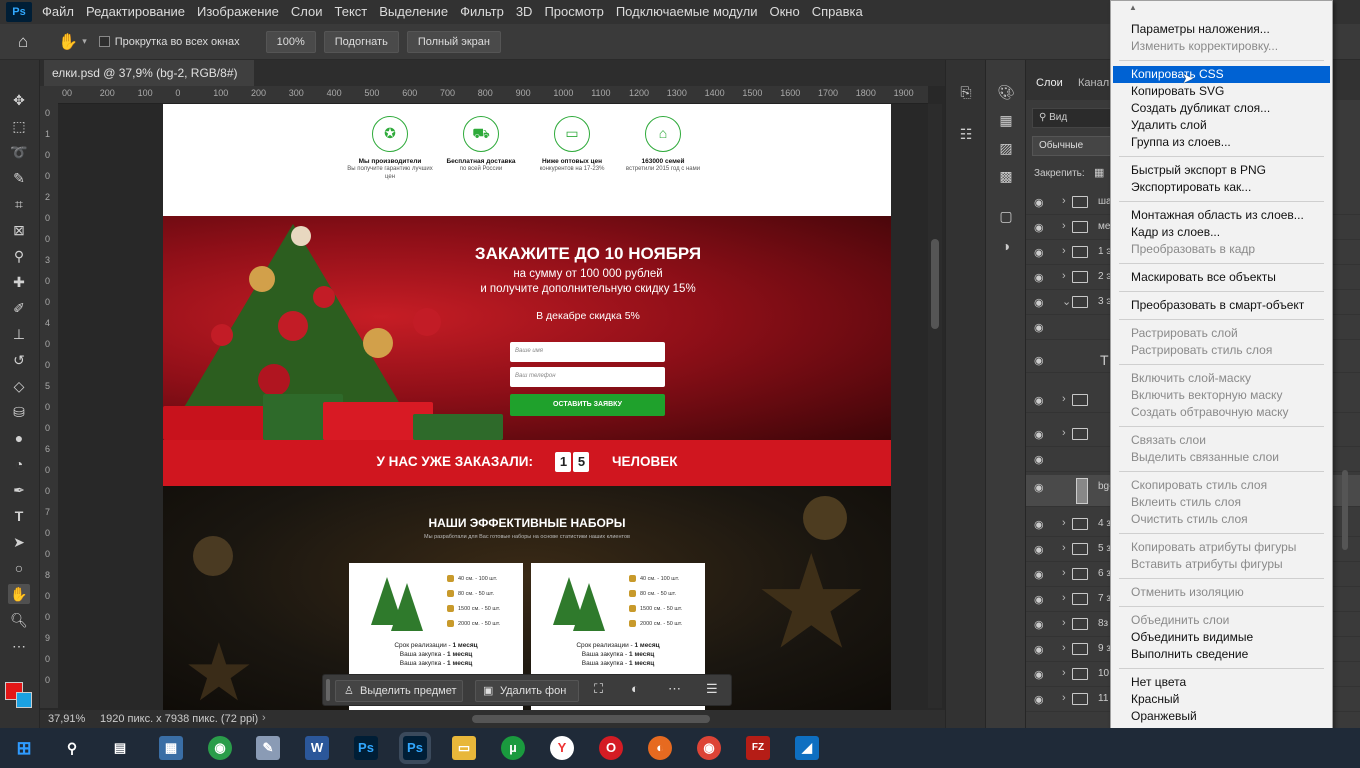 This screenshot has height=768, width=1360. Describe the element at coordinates (598, 689) in the screenshot. I see `transform-icon: ⛶` at that location.